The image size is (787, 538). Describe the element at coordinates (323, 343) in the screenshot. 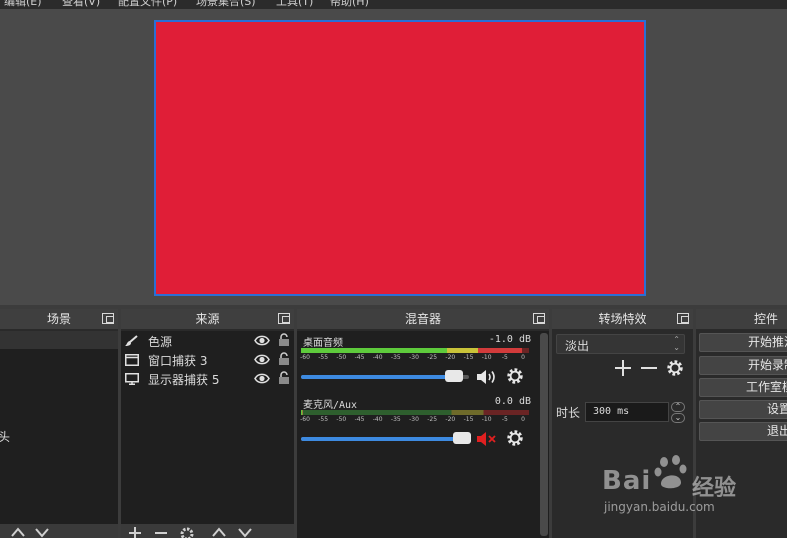

I see `track-name: 桌面音频` at that location.